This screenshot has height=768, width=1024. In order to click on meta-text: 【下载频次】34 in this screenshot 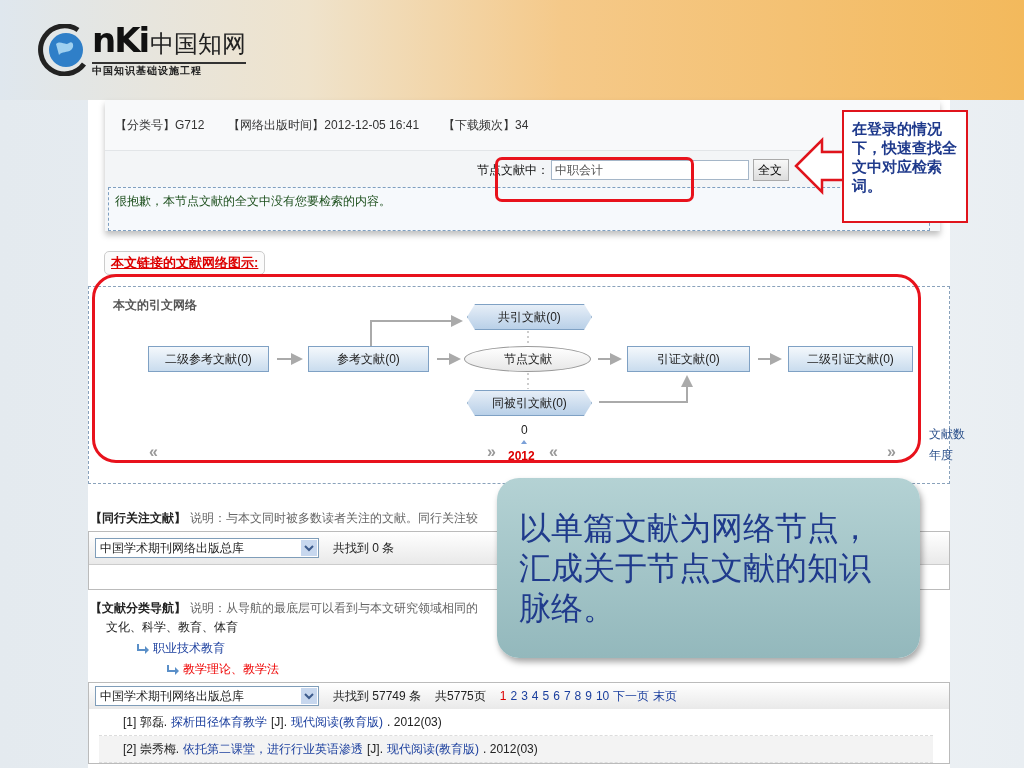, I will do `click(486, 125)`.